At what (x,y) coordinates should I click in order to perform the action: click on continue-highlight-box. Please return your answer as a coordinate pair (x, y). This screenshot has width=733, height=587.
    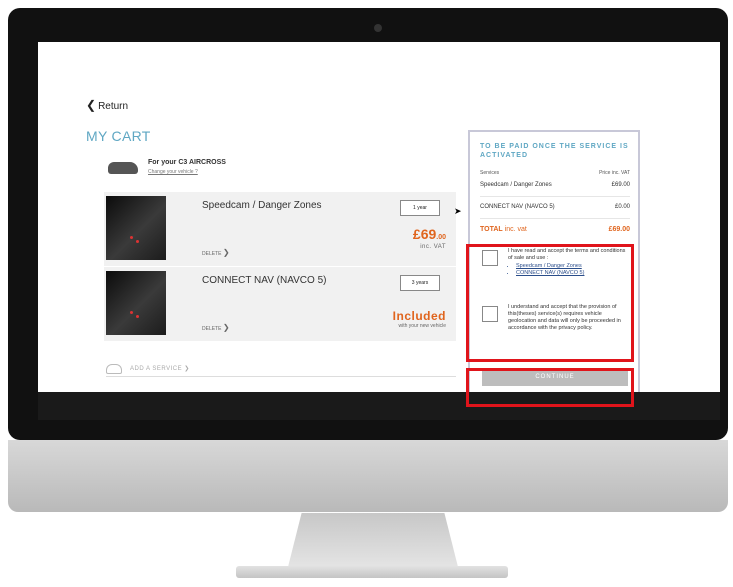
    Looking at the image, I should click on (550, 387).